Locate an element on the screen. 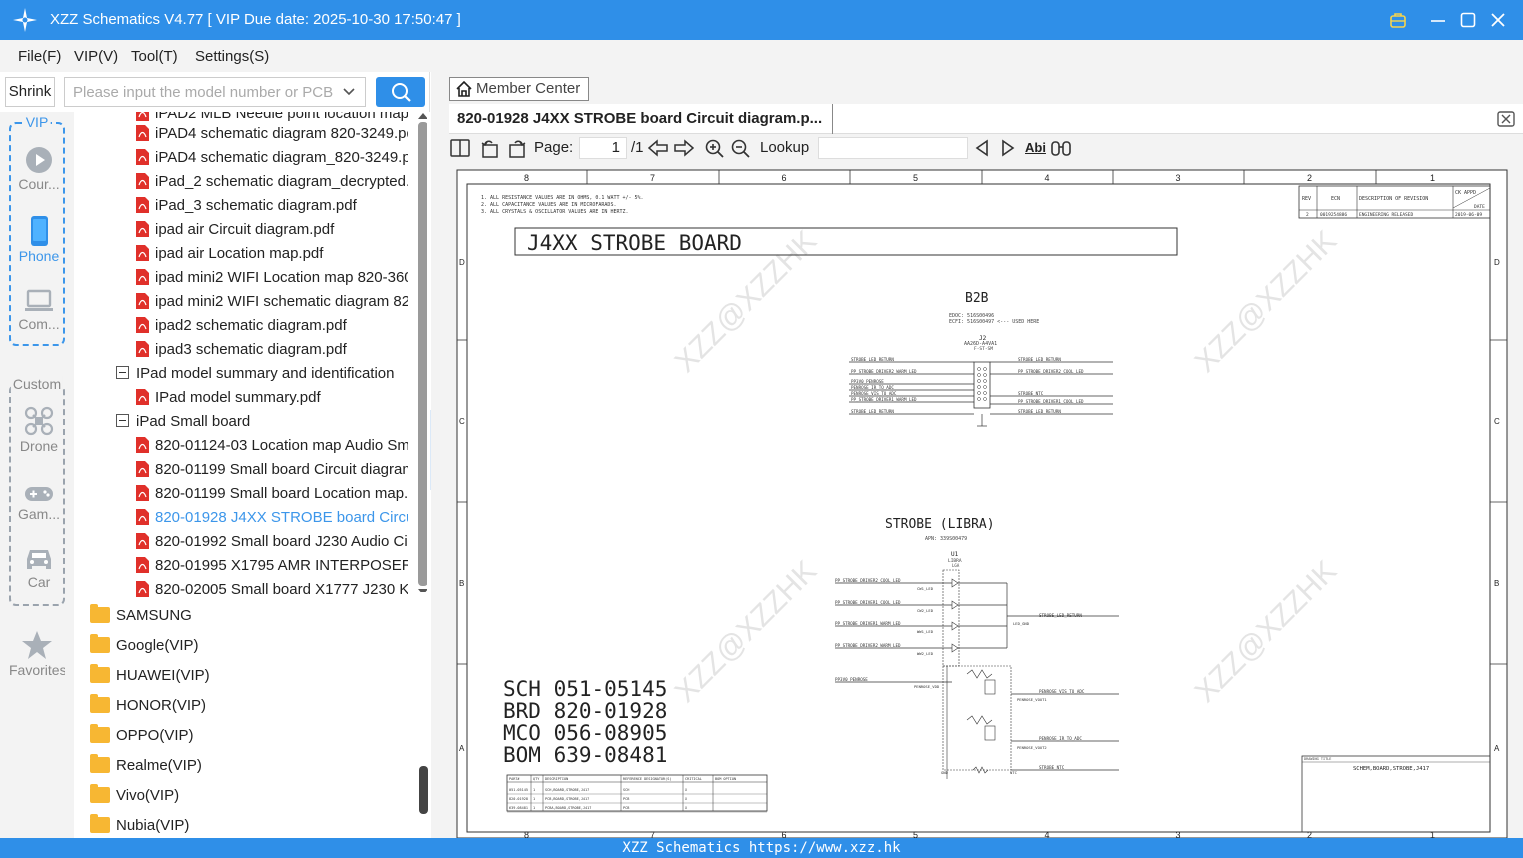 This screenshot has width=1523, height=858. tree-file-item: iPad_3 schematic diagram.pdf is located at coordinates (272, 206).